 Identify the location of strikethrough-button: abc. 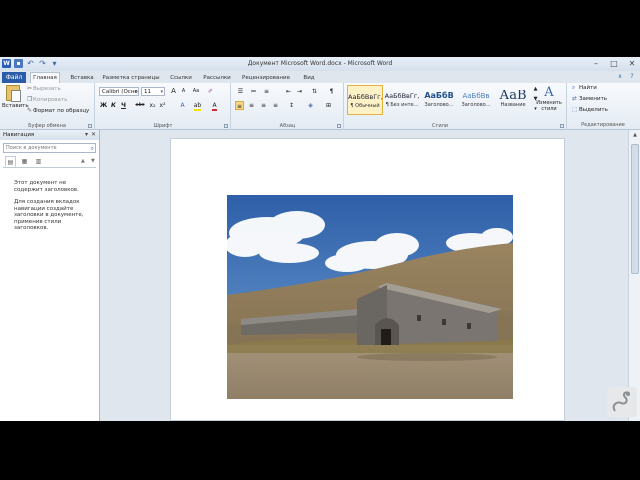
(140, 105).